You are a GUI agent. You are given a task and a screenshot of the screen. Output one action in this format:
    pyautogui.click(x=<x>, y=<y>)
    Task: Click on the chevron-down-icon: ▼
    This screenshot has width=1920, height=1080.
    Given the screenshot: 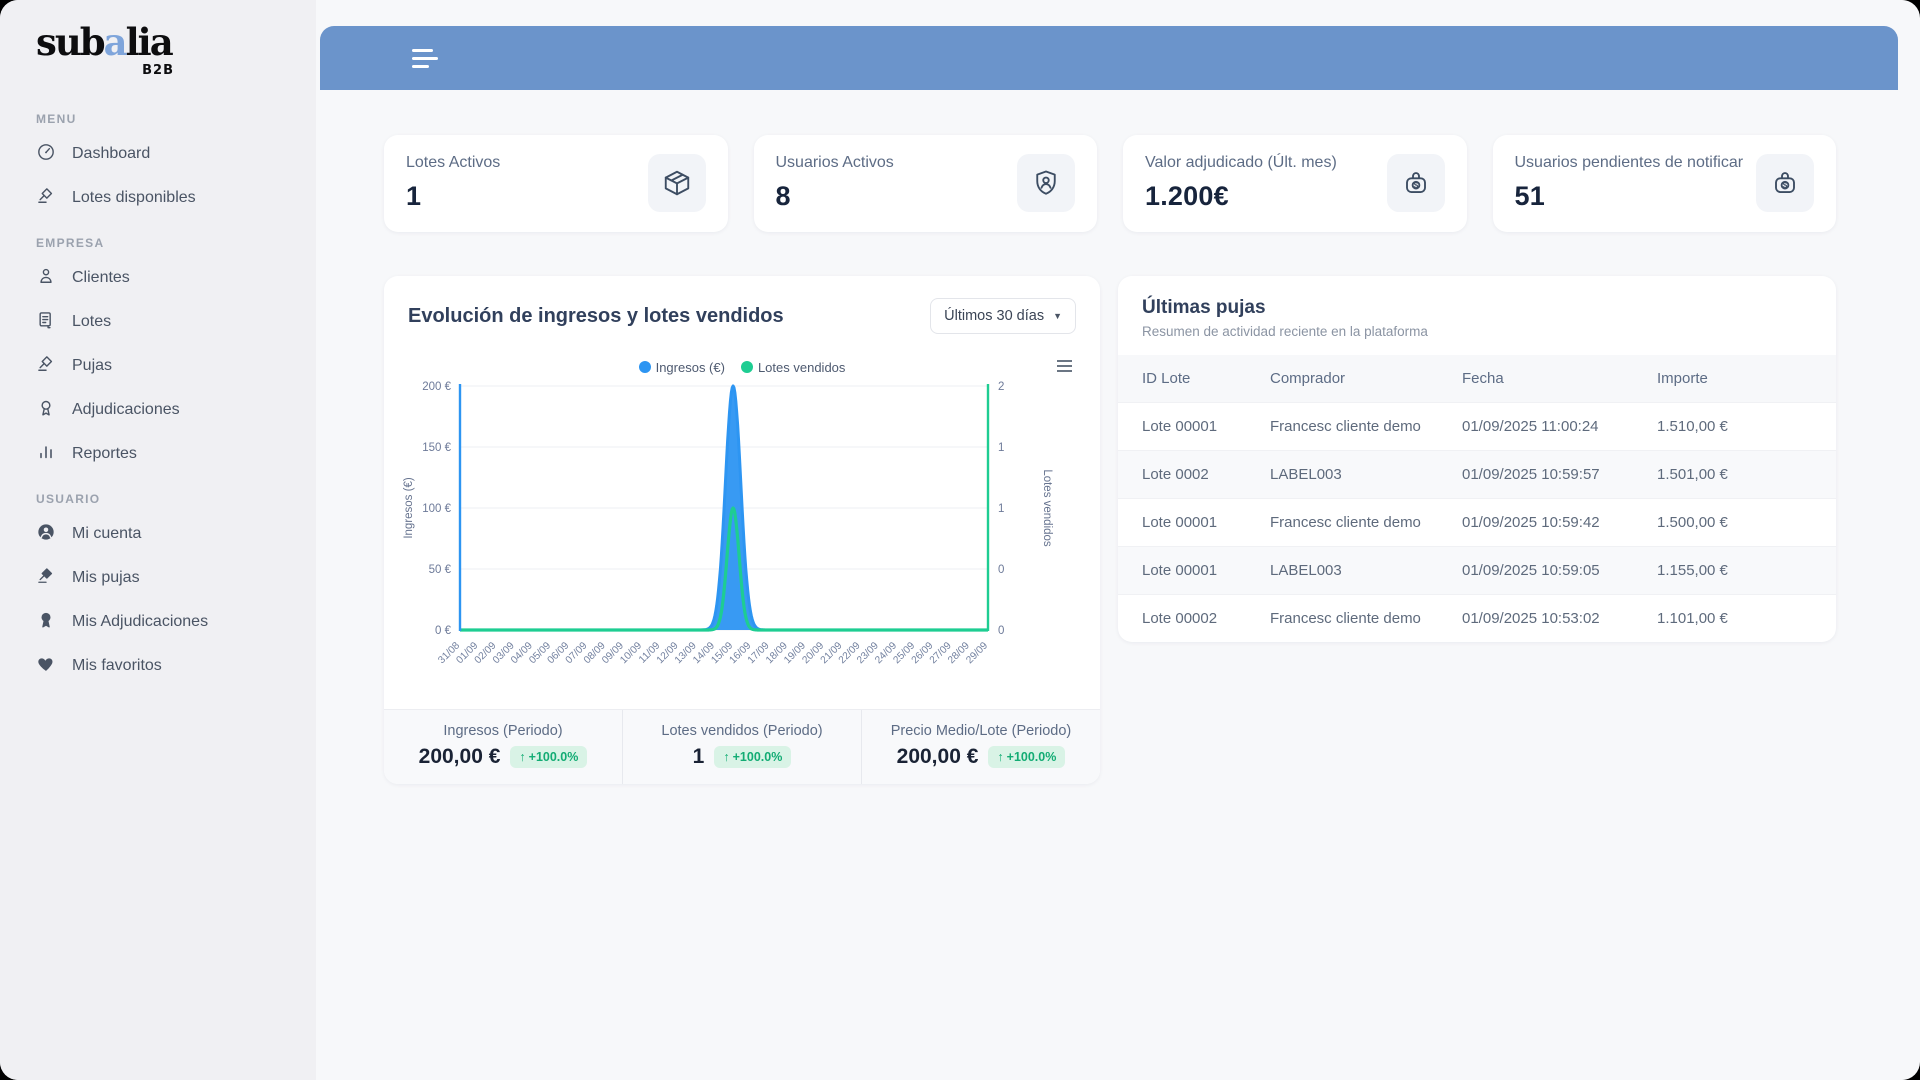 What is the action you would take?
    pyautogui.click(x=1057, y=316)
    